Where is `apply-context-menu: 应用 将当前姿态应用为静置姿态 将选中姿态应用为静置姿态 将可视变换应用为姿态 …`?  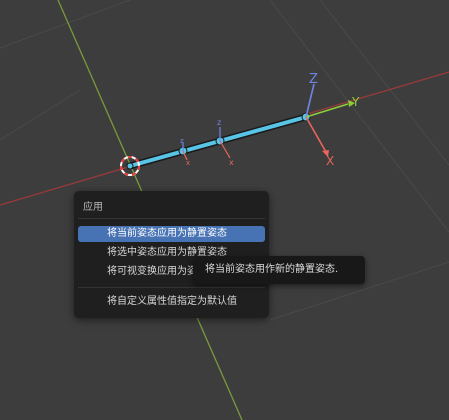
apply-context-menu: 应用 将当前姿态应用为静置姿态 将选中姿态应用为静置姿态 将可视变换应用为姿态 … is located at coordinates (171, 254).